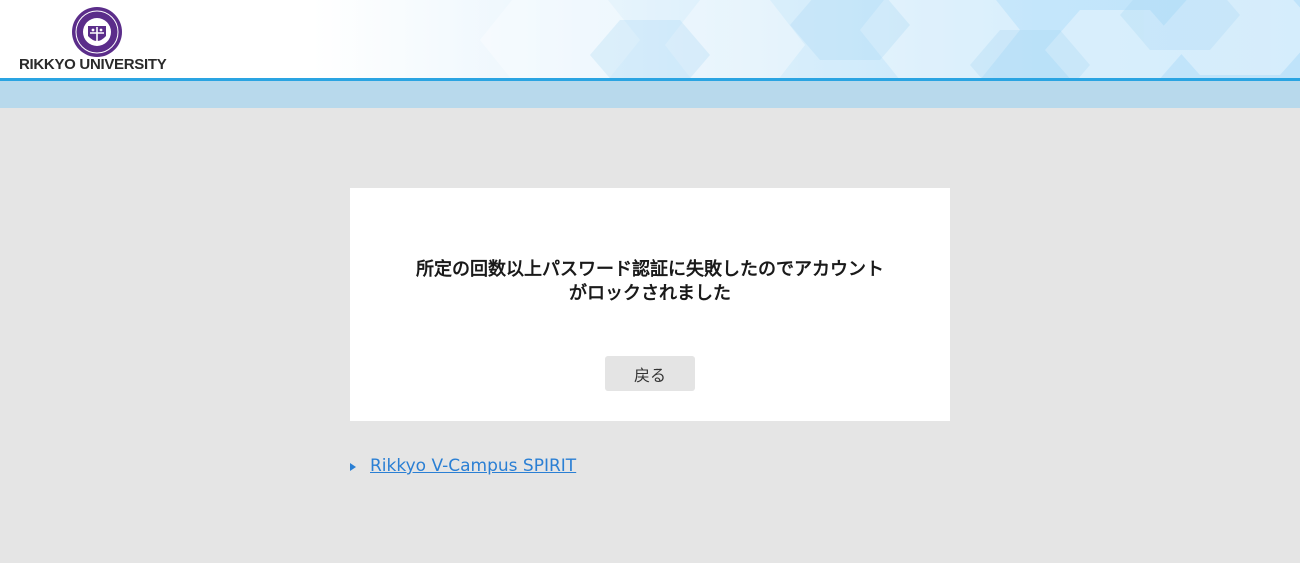 This screenshot has width=1300, height=563. I want to click on back-button: 戻る, so click(650, 373).